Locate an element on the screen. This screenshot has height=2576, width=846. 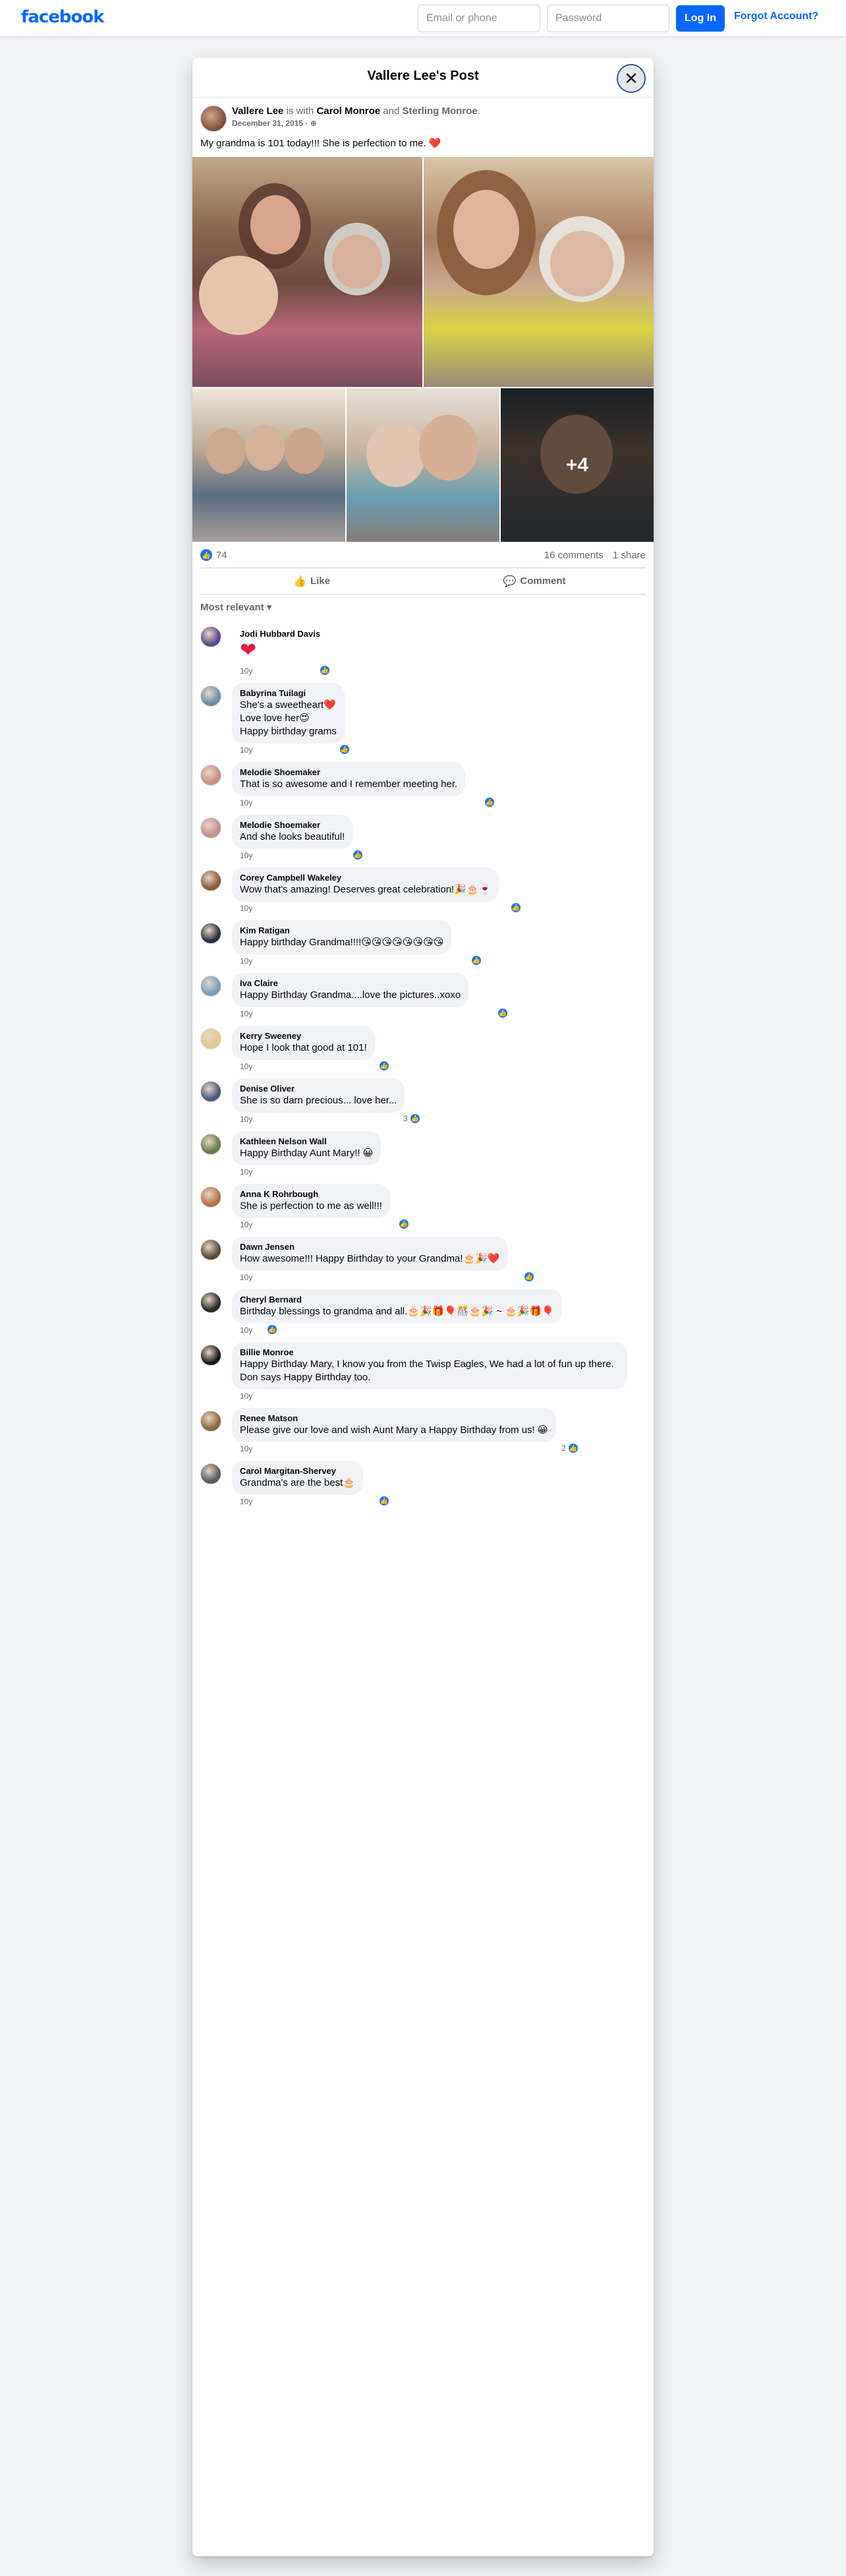
tagged-person-2: Sterling Monroe is located at coordinates (441, 111).